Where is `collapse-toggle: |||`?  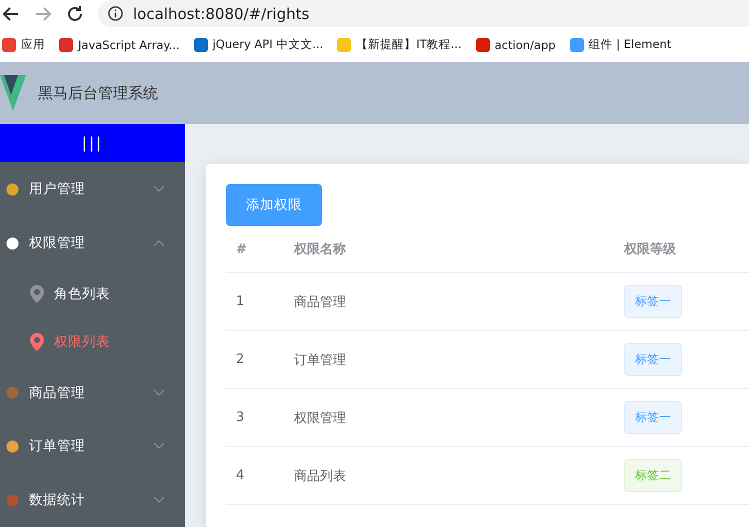
collapse-toggle: ||| is located at coordinates (92, 143).